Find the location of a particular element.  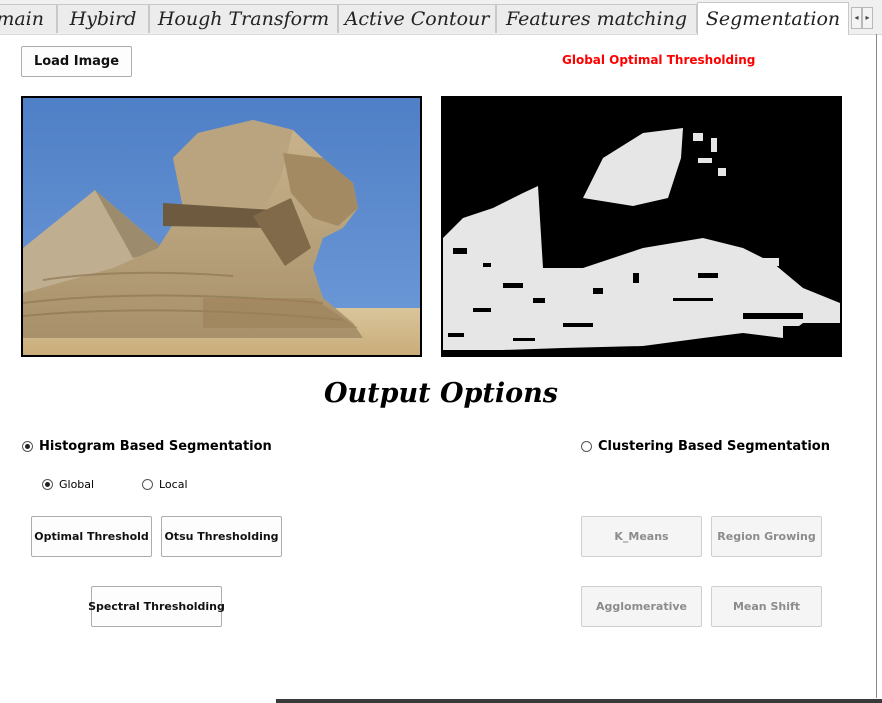

region-growing-button: Region Growing is located at coordinates (766, 536).